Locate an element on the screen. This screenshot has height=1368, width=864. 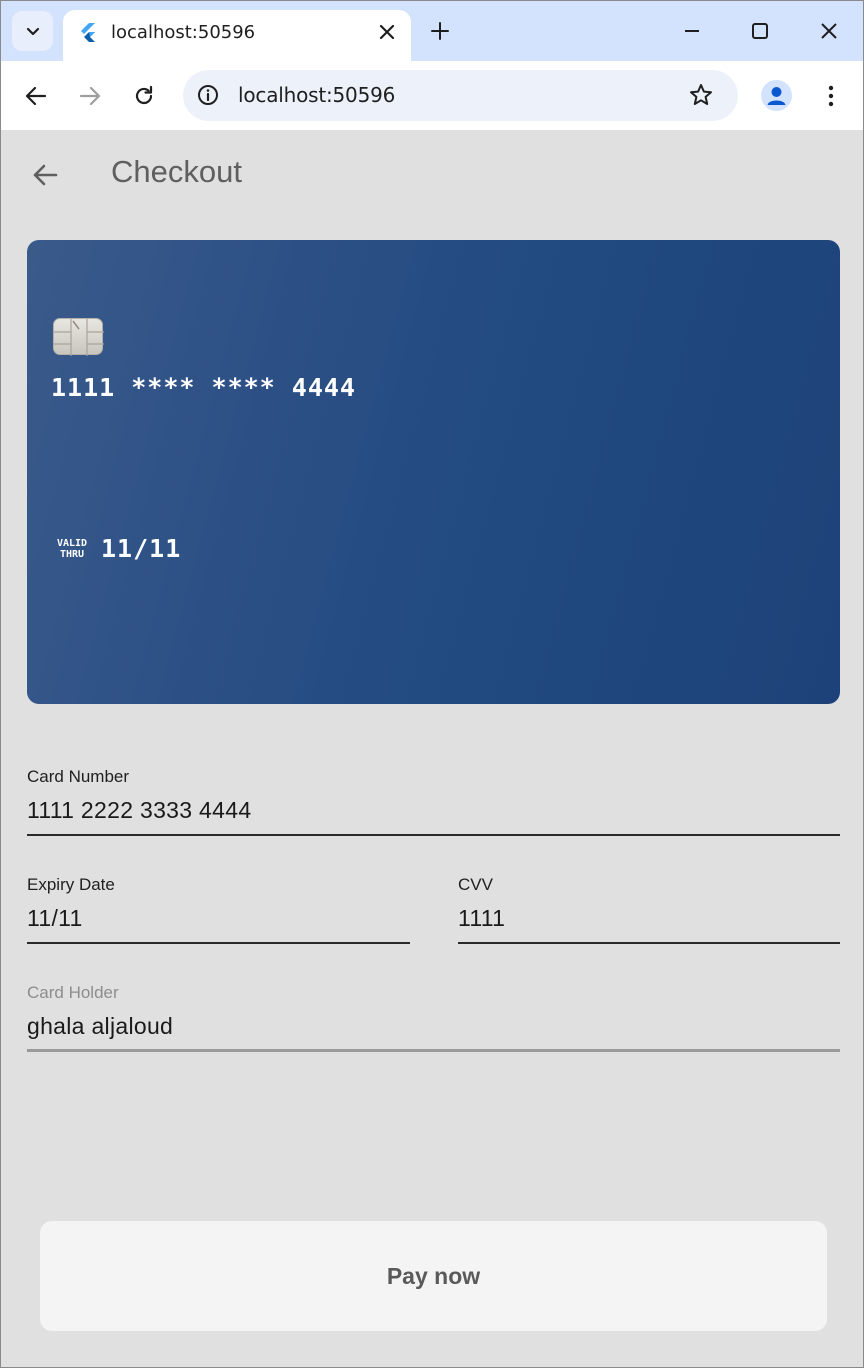
page-title: Checkout is located at coordinates (176, 171).